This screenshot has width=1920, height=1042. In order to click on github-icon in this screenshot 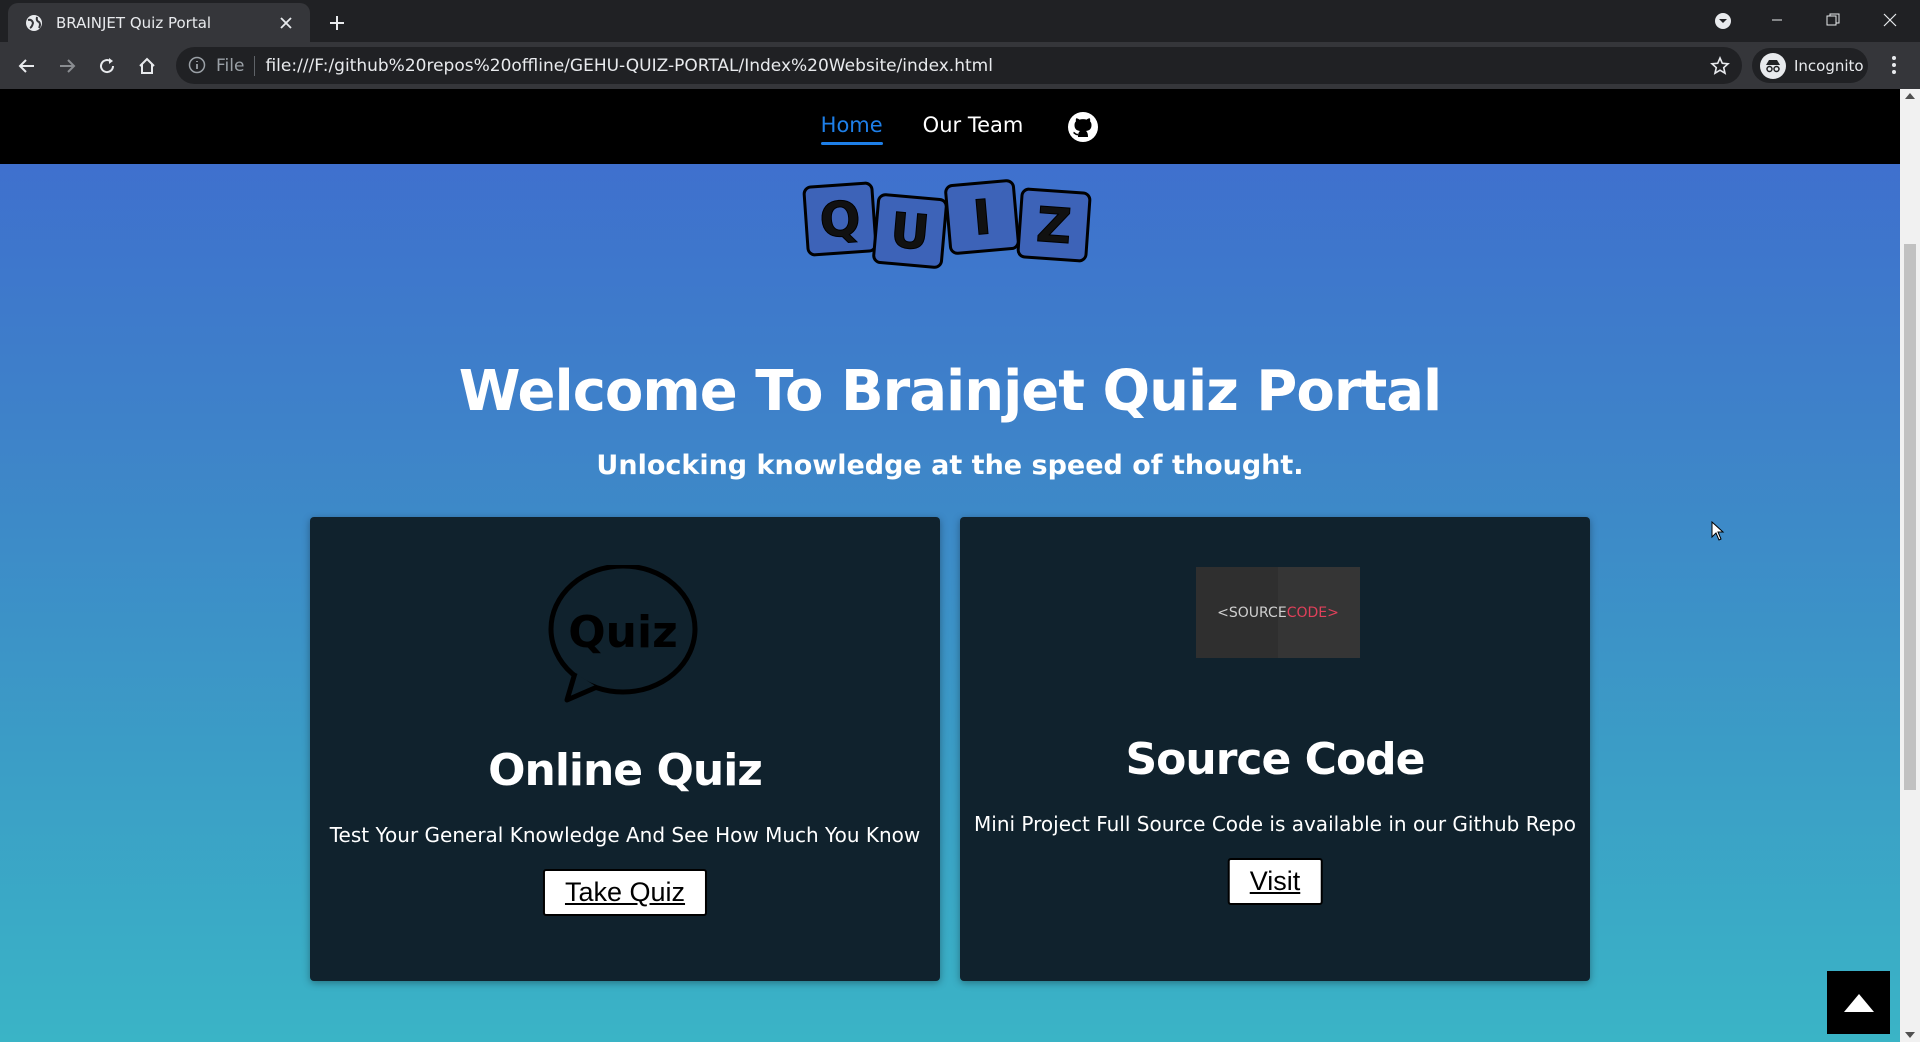, I will do `click(1083, 127)`.